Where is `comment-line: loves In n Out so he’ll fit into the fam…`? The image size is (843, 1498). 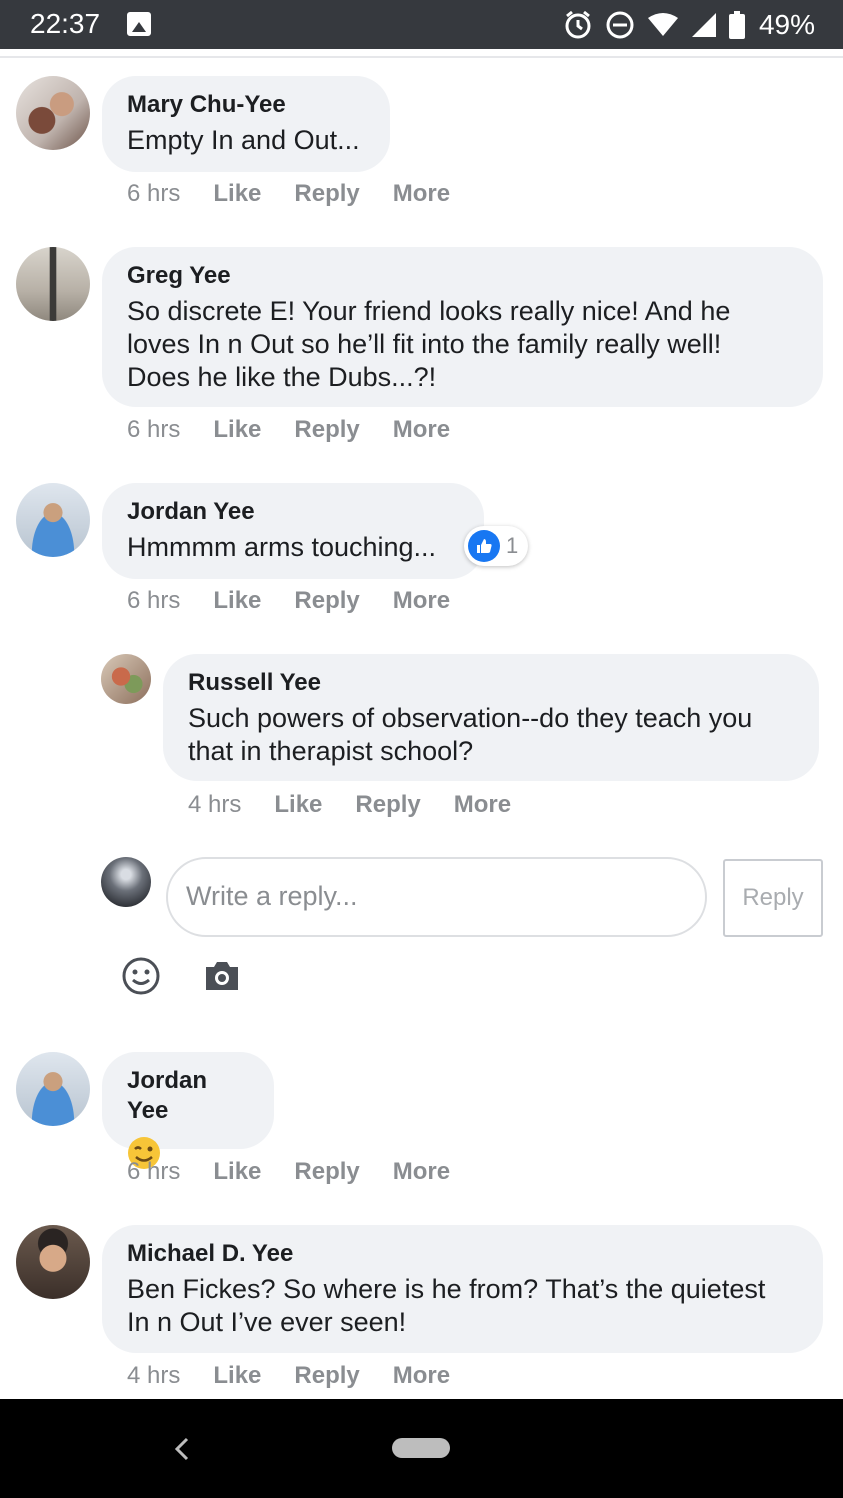
comment-line: loves In n Out so he’ll fit into the fam… is located at coordinates (424, 344).